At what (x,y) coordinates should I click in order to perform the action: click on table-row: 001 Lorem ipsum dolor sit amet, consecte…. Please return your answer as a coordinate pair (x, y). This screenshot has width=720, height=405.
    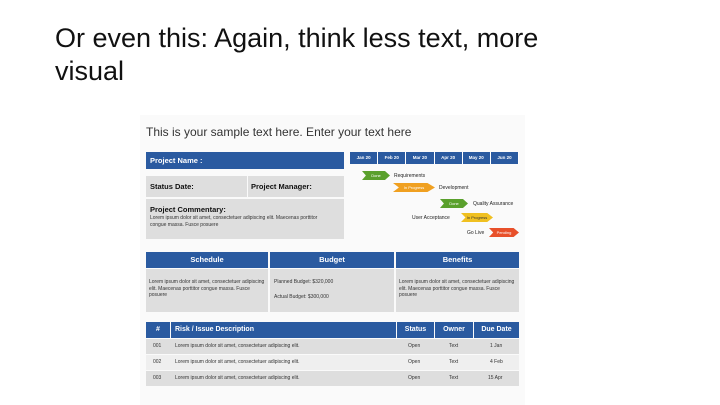
    Looking at the image, I should click on (332, 346).